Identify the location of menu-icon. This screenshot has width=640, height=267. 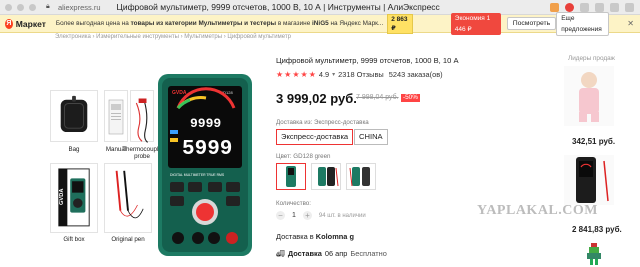
(599, 7).